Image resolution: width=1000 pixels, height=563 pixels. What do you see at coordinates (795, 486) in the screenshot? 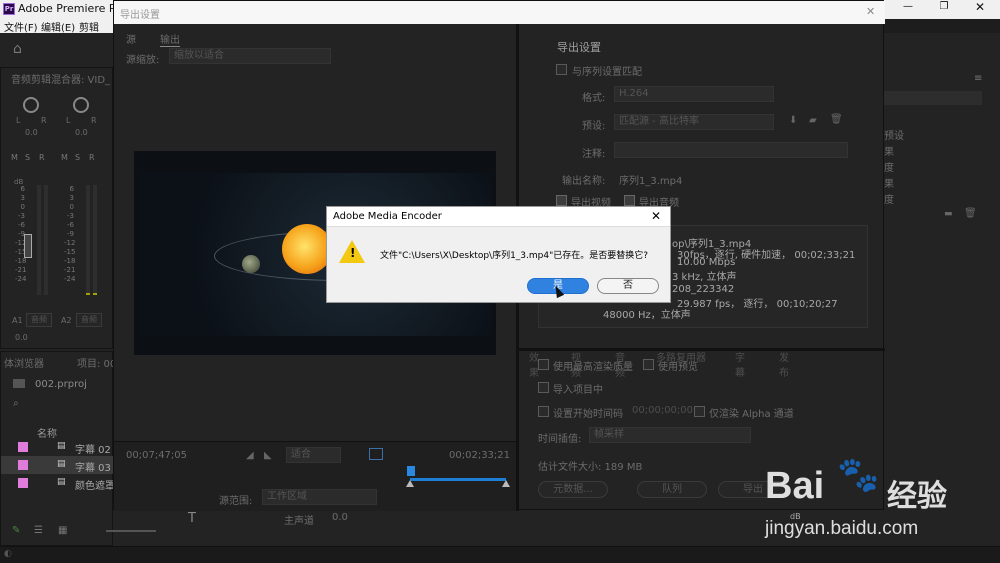
I see `baidu-logo-text: Bai` at bounding box center [795, 486].